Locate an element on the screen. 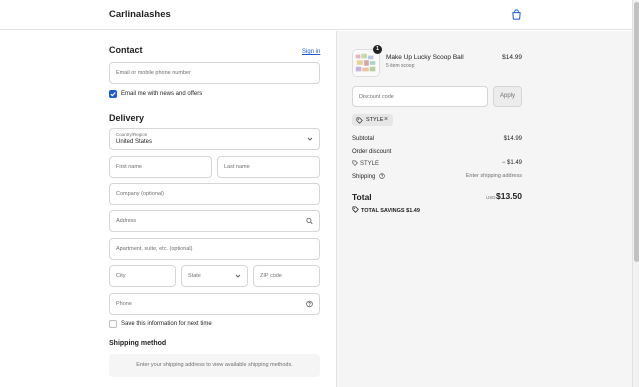 Image resolution: width=639 pixels, height=387 pixels. apartment-placeholder: Apartment, suite, etc. (optional) is located at coordinates (154, 249).